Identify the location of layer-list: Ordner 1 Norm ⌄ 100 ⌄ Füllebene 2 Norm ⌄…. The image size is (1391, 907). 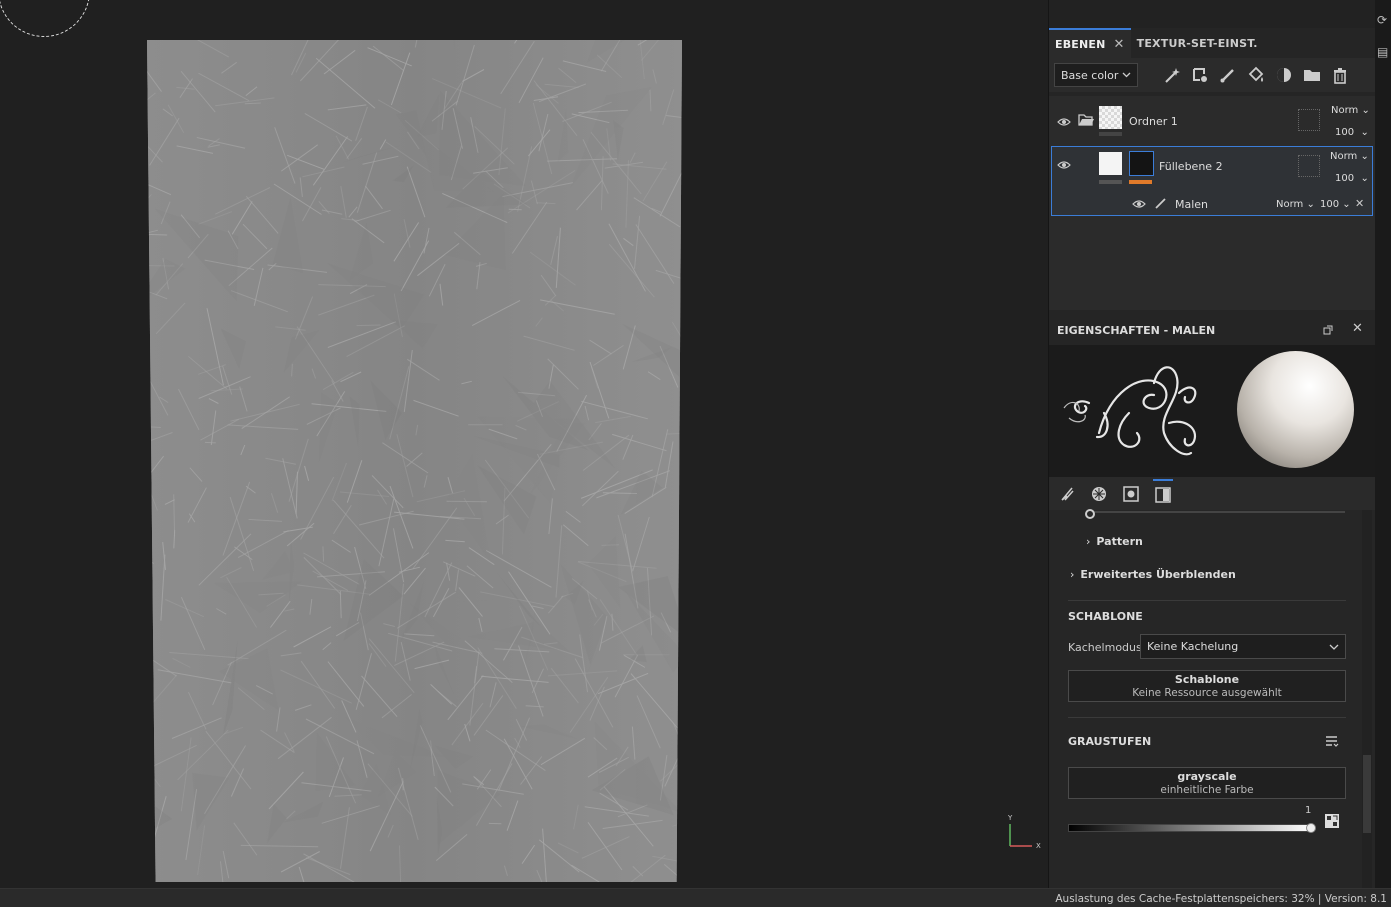
(1212, 203).